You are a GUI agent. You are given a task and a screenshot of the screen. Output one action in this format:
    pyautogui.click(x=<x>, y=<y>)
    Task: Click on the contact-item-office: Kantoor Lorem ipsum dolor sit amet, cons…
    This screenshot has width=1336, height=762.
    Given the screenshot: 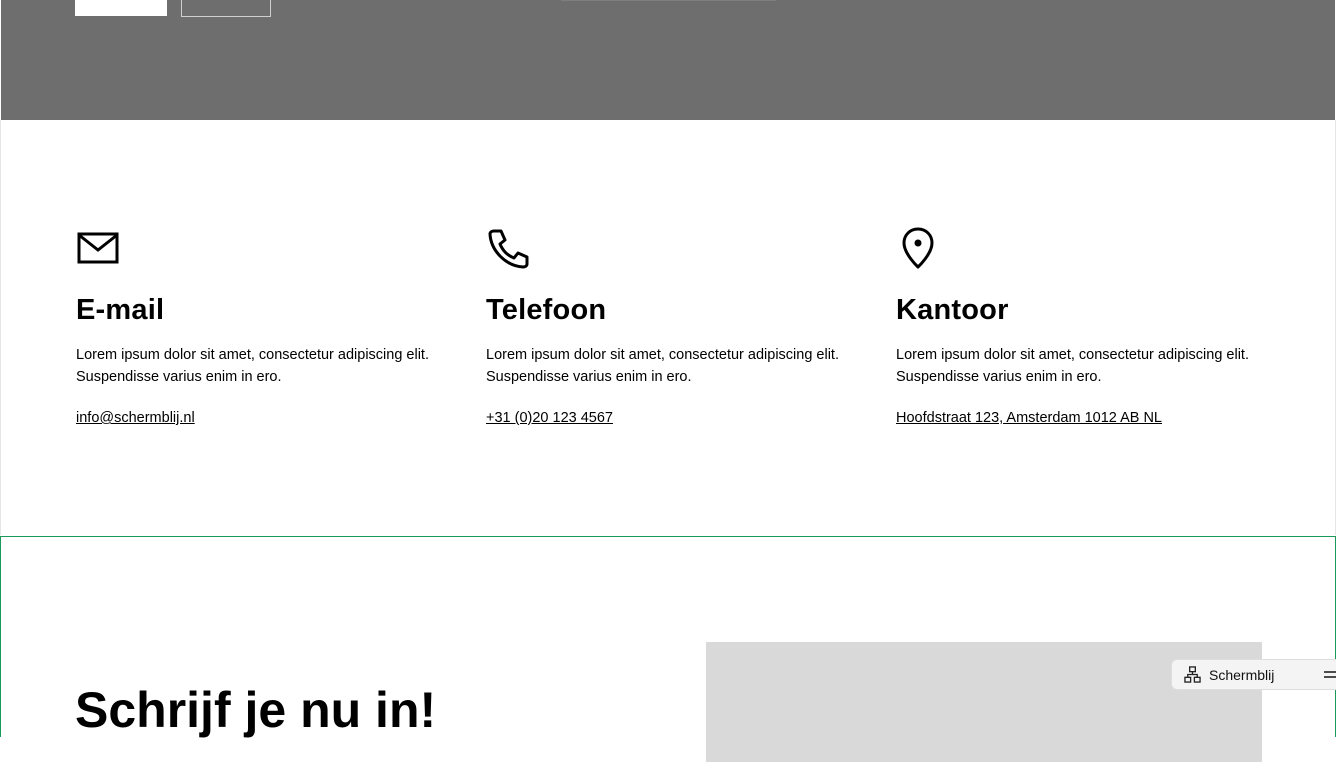 What is the action you would take?
    pyautogui.click(x=1091, y=326)
    